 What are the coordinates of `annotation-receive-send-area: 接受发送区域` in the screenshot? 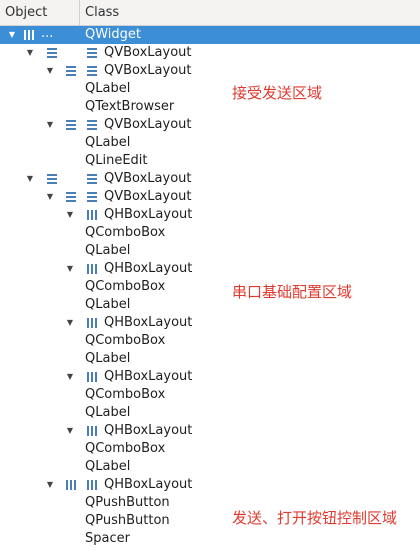 It's located at (277, 93).